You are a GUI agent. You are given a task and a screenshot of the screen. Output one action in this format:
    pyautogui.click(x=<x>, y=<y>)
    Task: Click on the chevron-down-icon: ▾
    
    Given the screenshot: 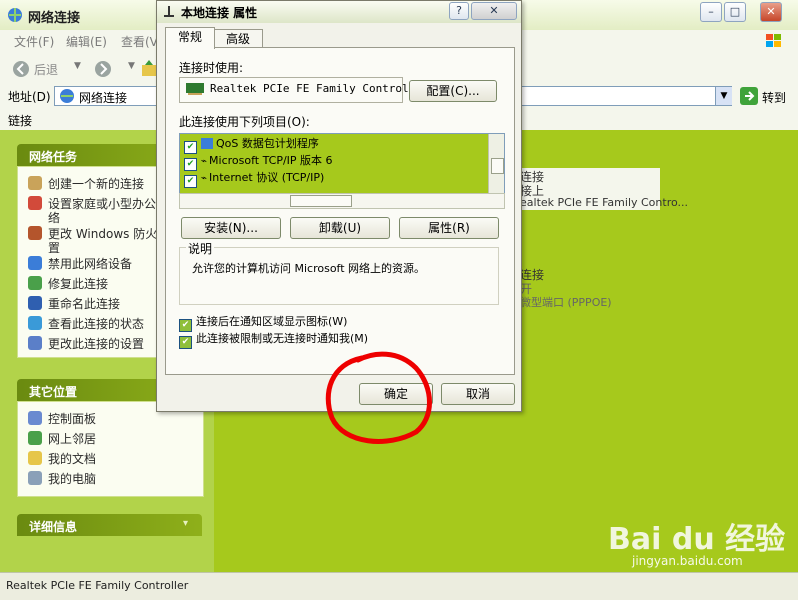 What is the action you would take?
    pyautogui.click(x=185, y=523)
    